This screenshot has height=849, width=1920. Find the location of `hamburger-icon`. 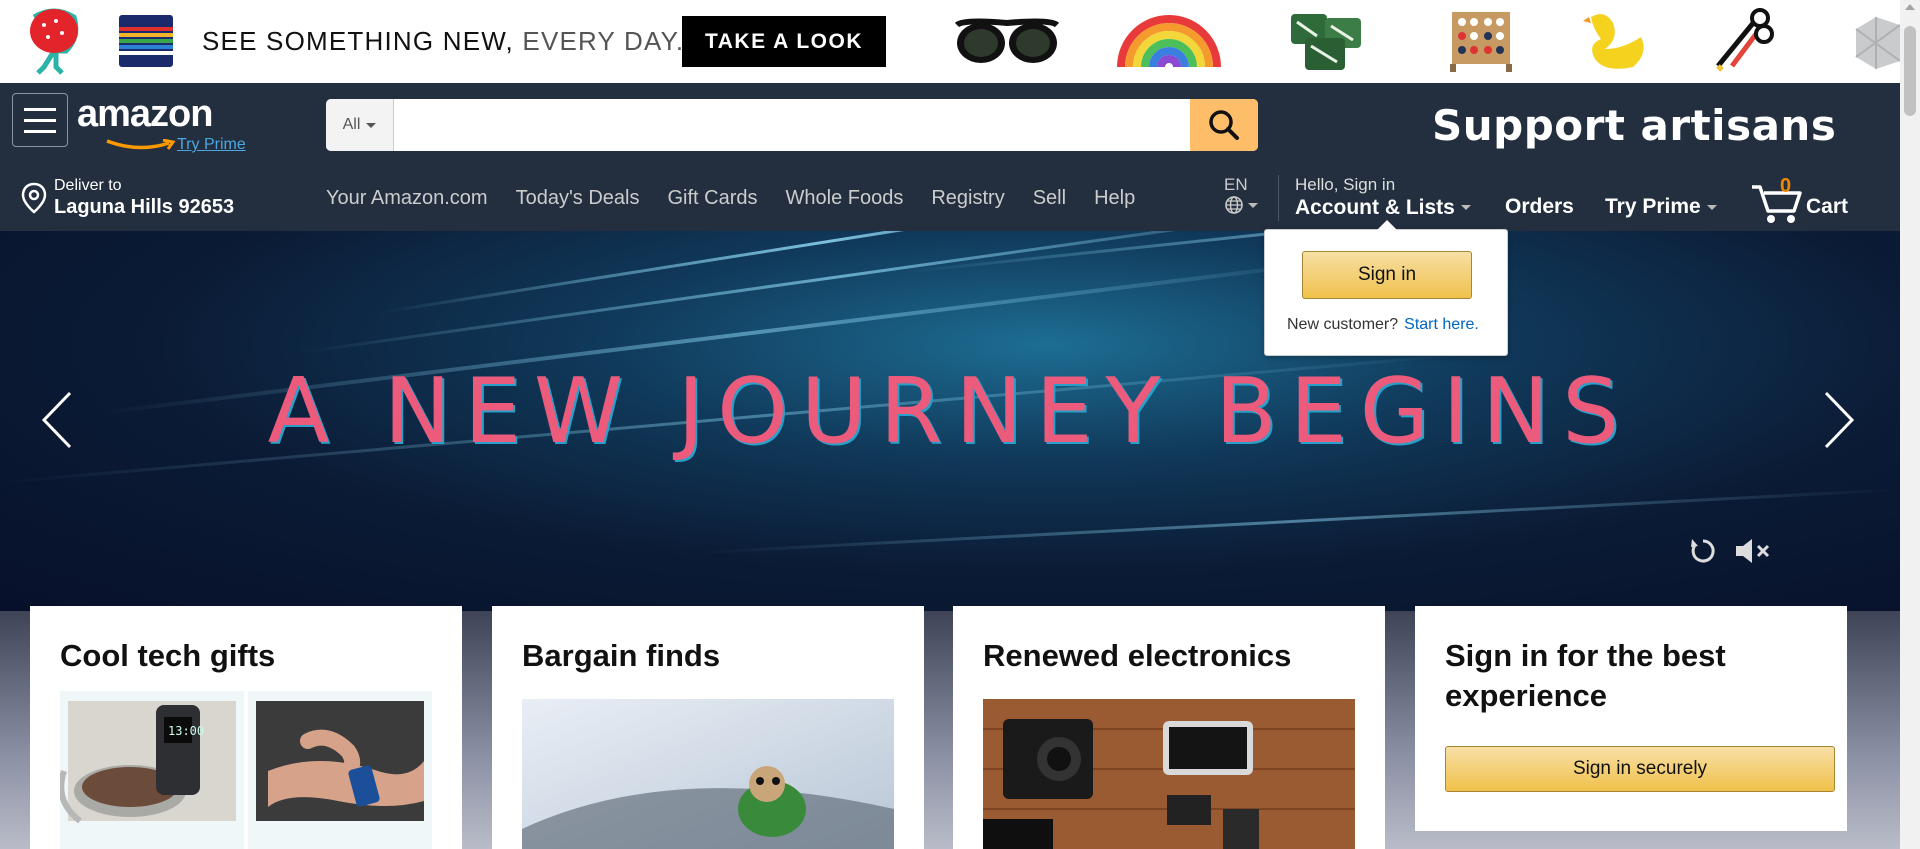

hamburger-icon is located at coordinates (40, 109).